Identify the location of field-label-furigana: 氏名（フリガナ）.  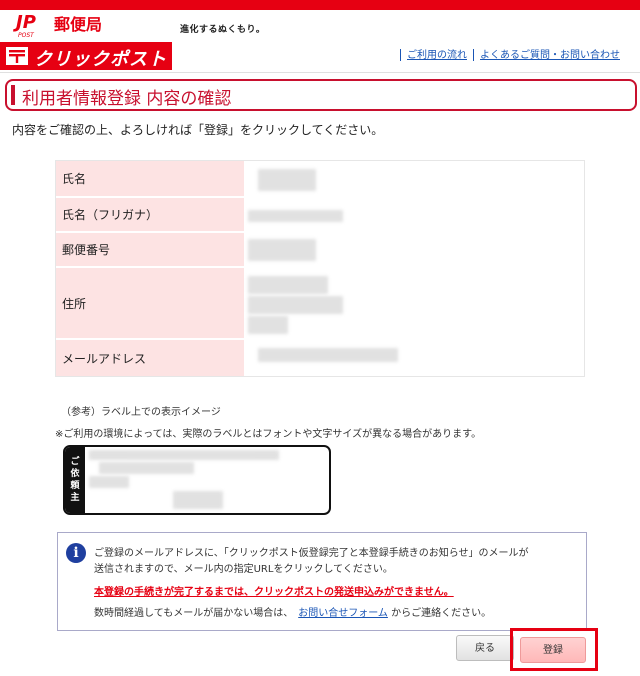
(150, 214).